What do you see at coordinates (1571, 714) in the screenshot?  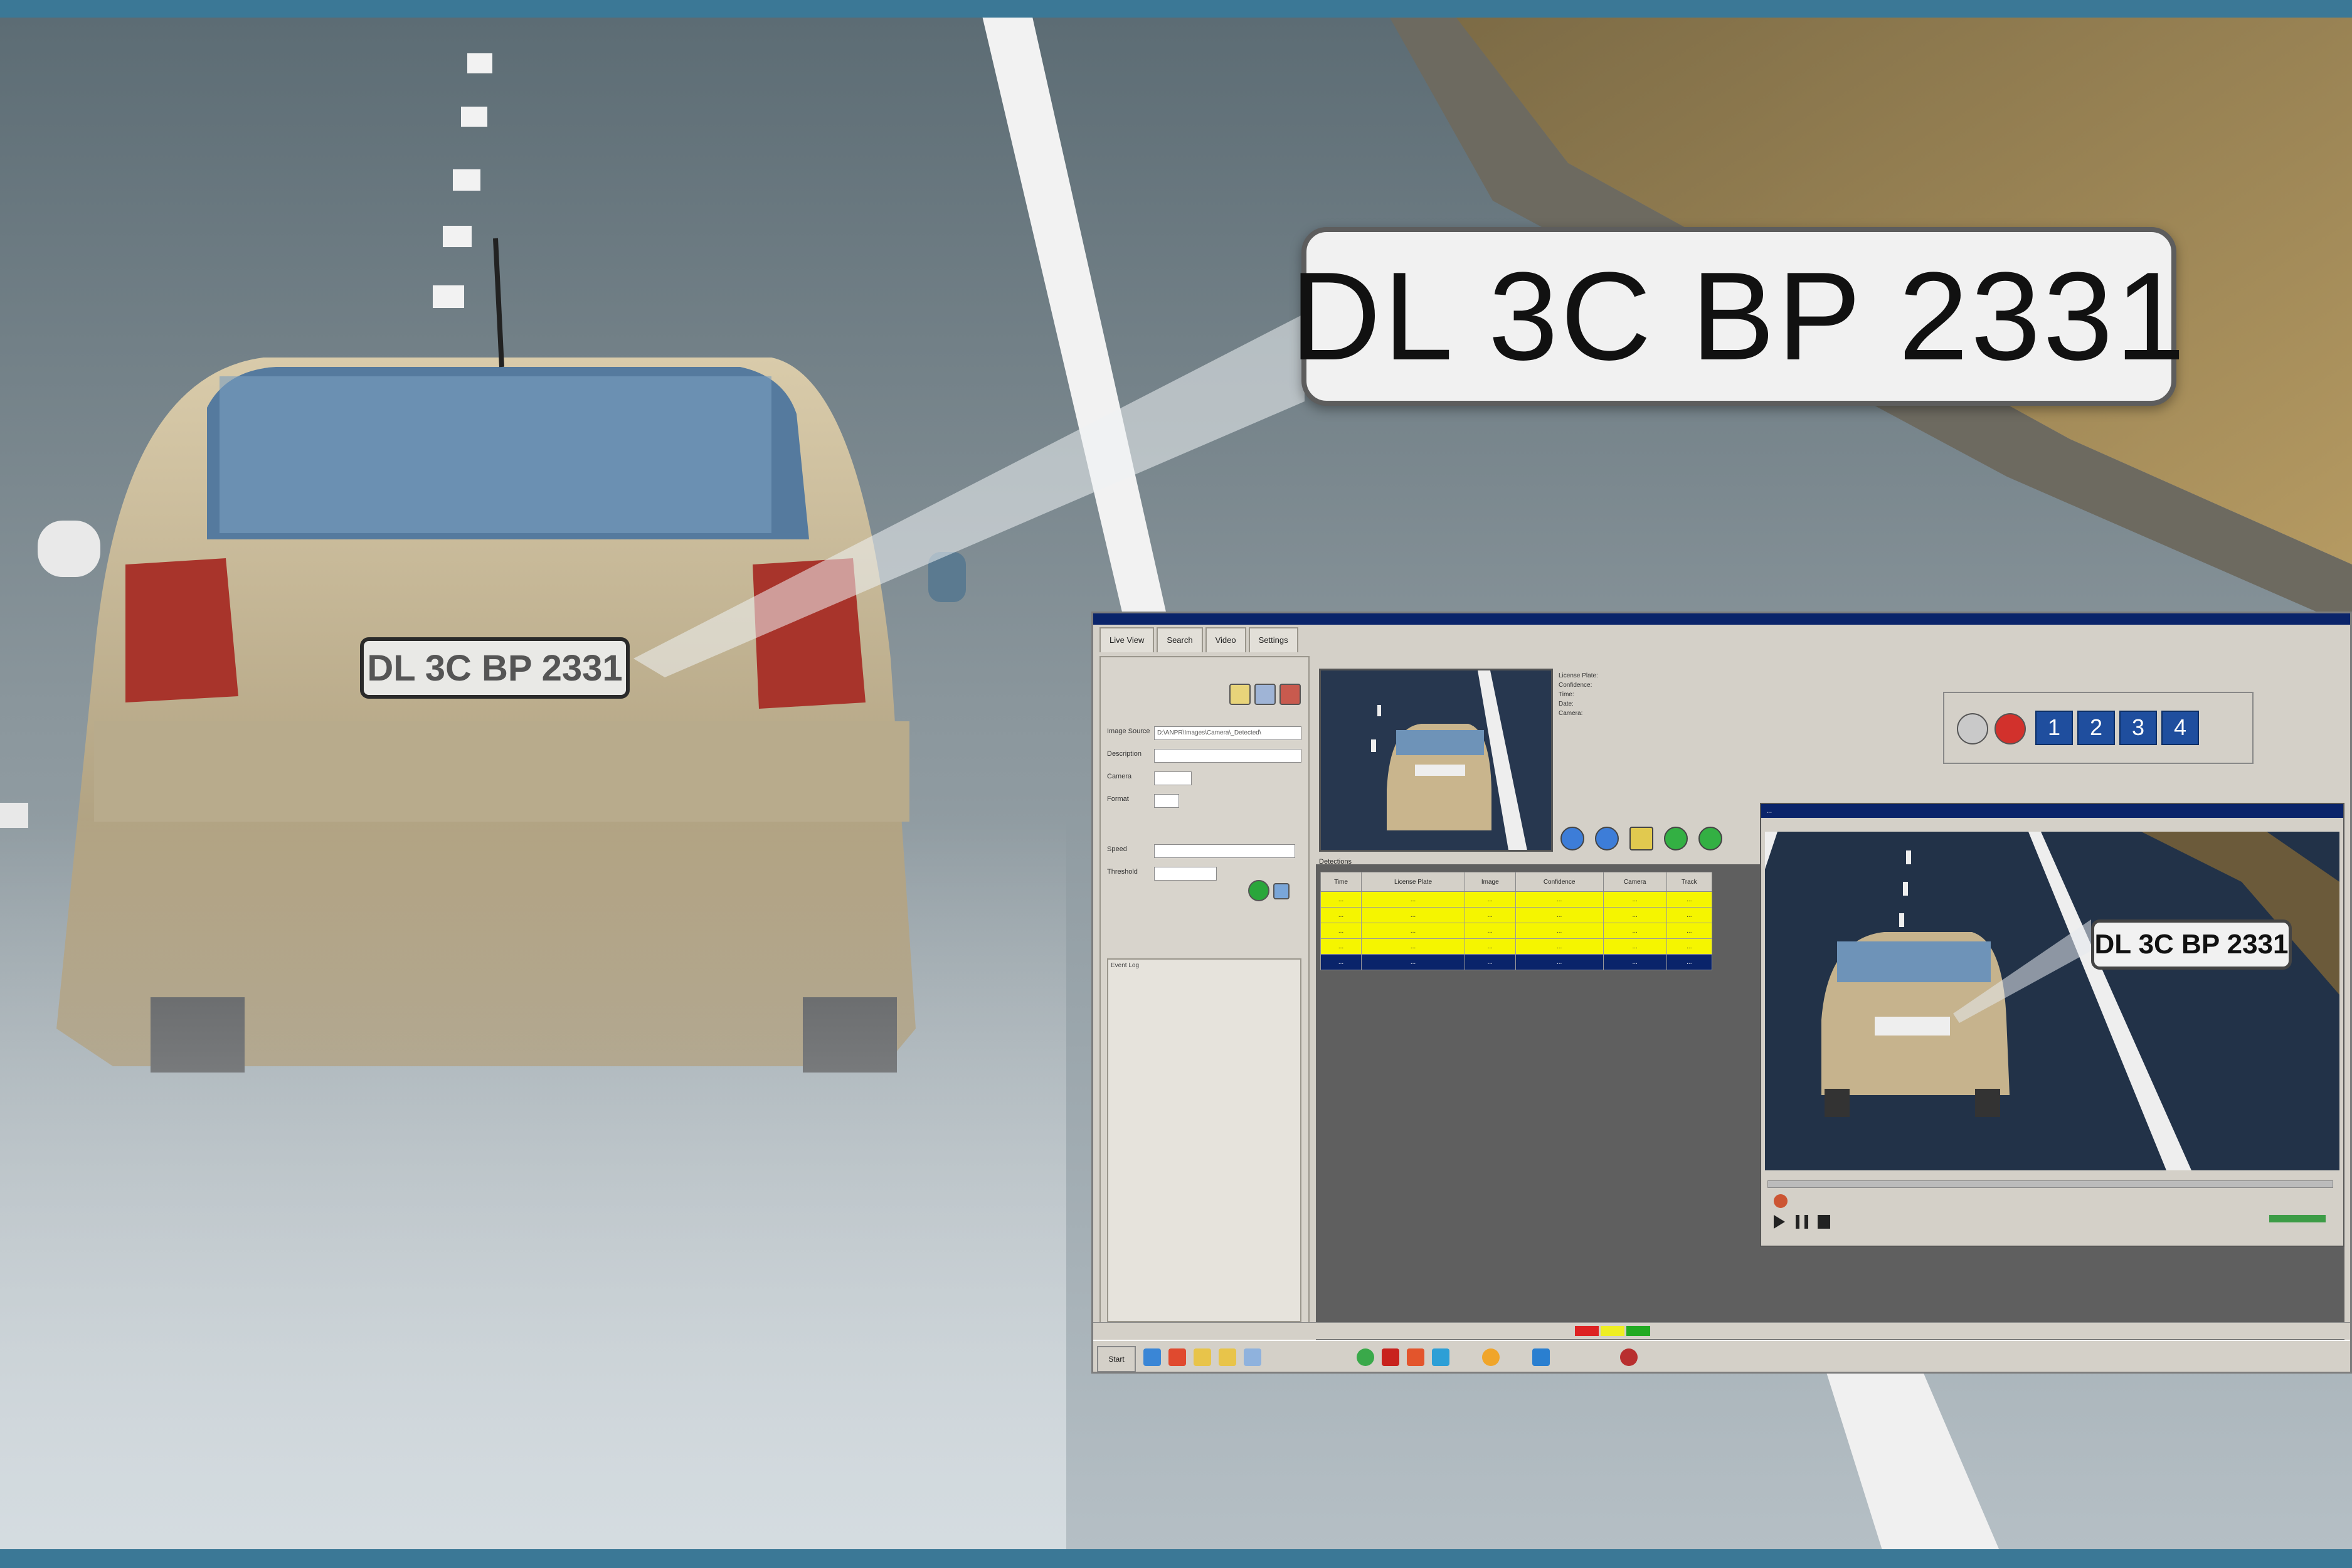 I see `info-camera: Camera:` at bounding box center [1571, 714].